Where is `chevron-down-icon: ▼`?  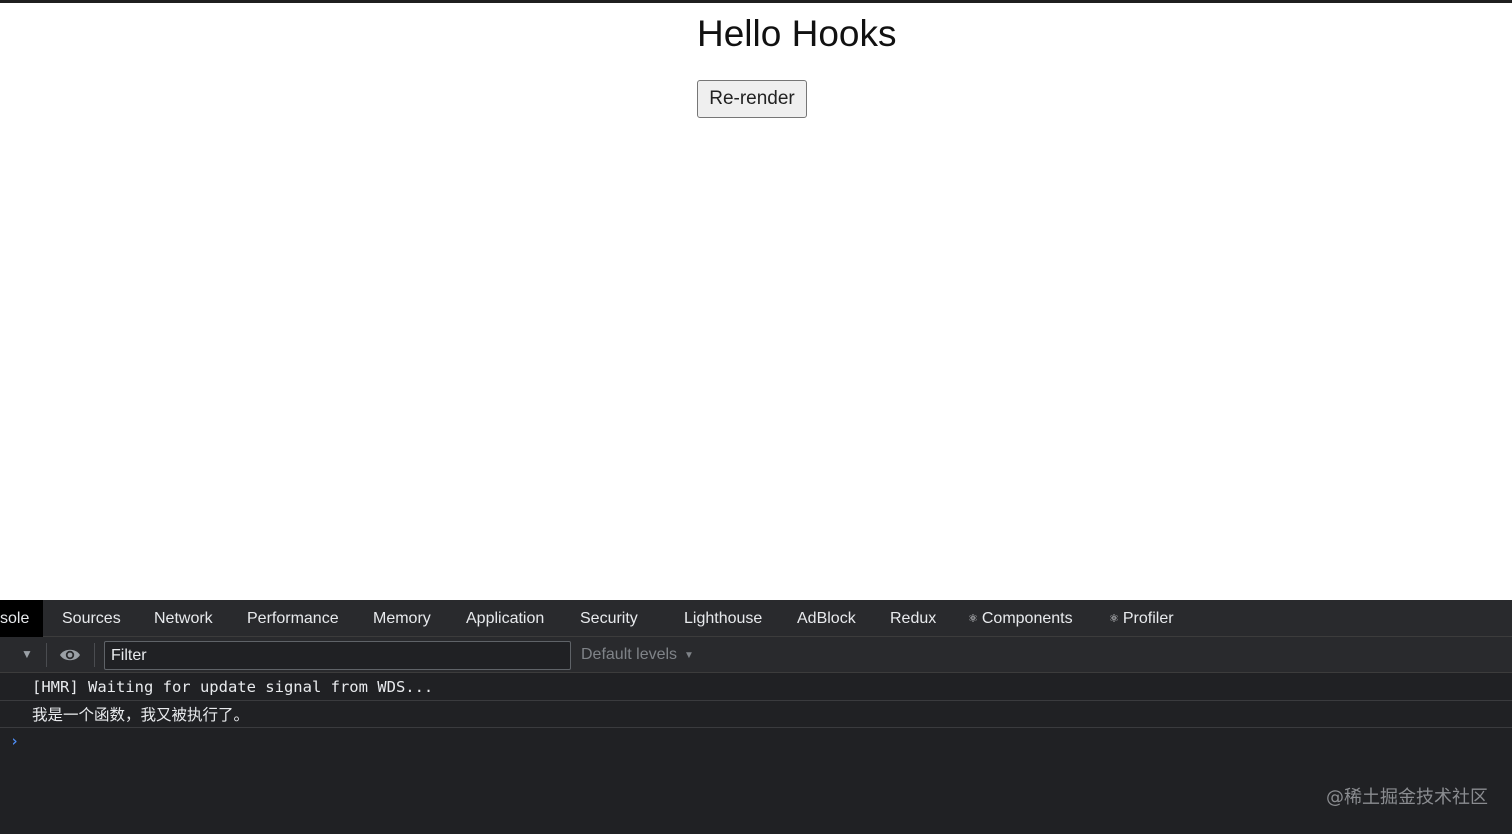
chevron-down-icon: ▼ is located at coordinates (689, 655).